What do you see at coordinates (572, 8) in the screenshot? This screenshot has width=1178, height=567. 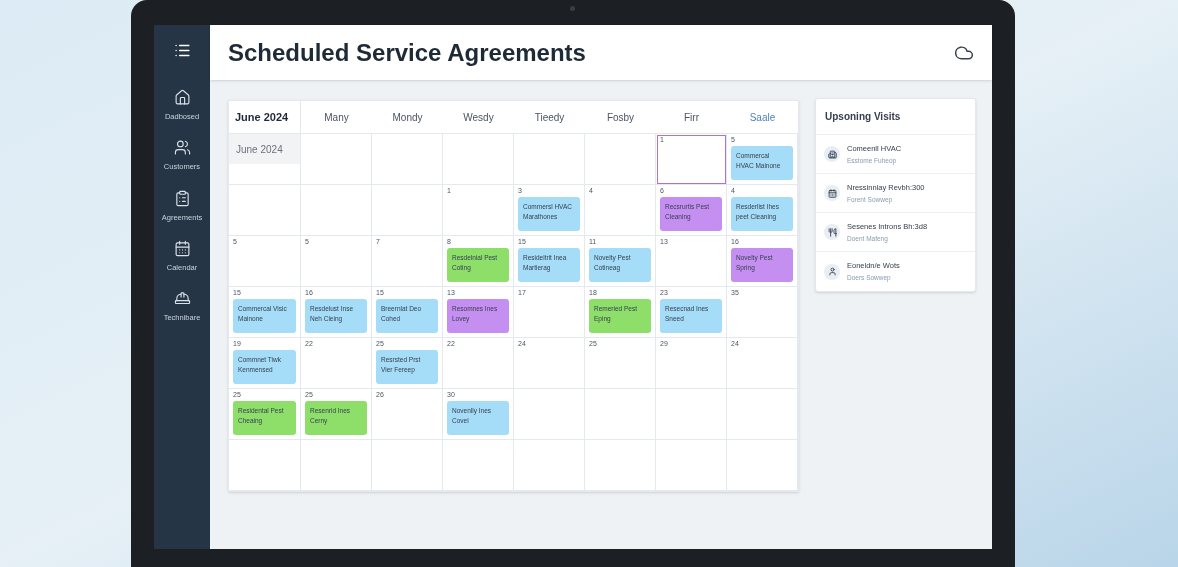 I see `camera-icon` at bounding box center [572, 8].